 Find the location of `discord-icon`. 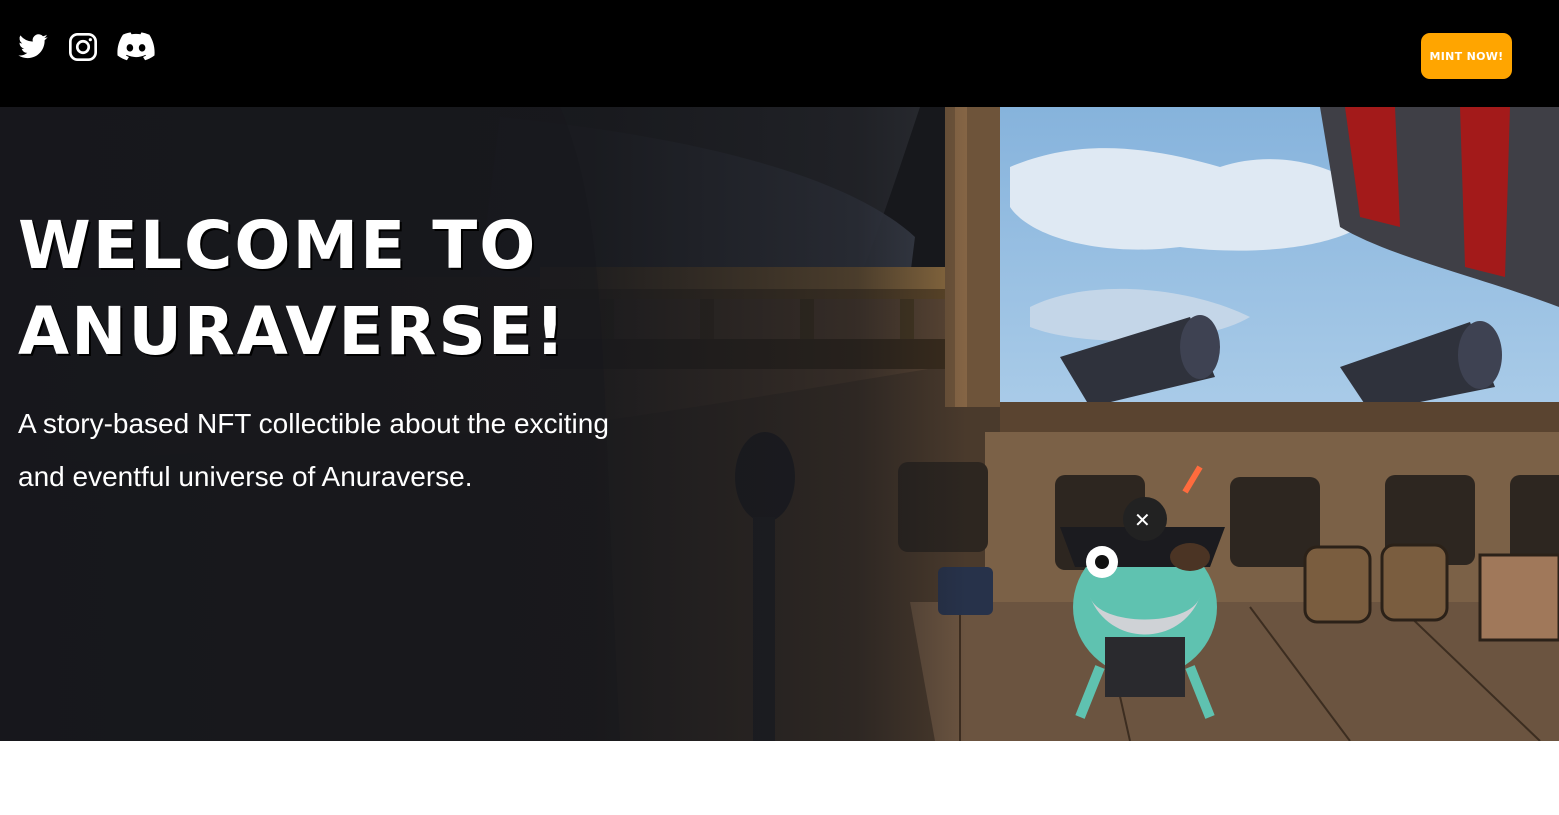

discord-icon is located at coordinates (136, 46).